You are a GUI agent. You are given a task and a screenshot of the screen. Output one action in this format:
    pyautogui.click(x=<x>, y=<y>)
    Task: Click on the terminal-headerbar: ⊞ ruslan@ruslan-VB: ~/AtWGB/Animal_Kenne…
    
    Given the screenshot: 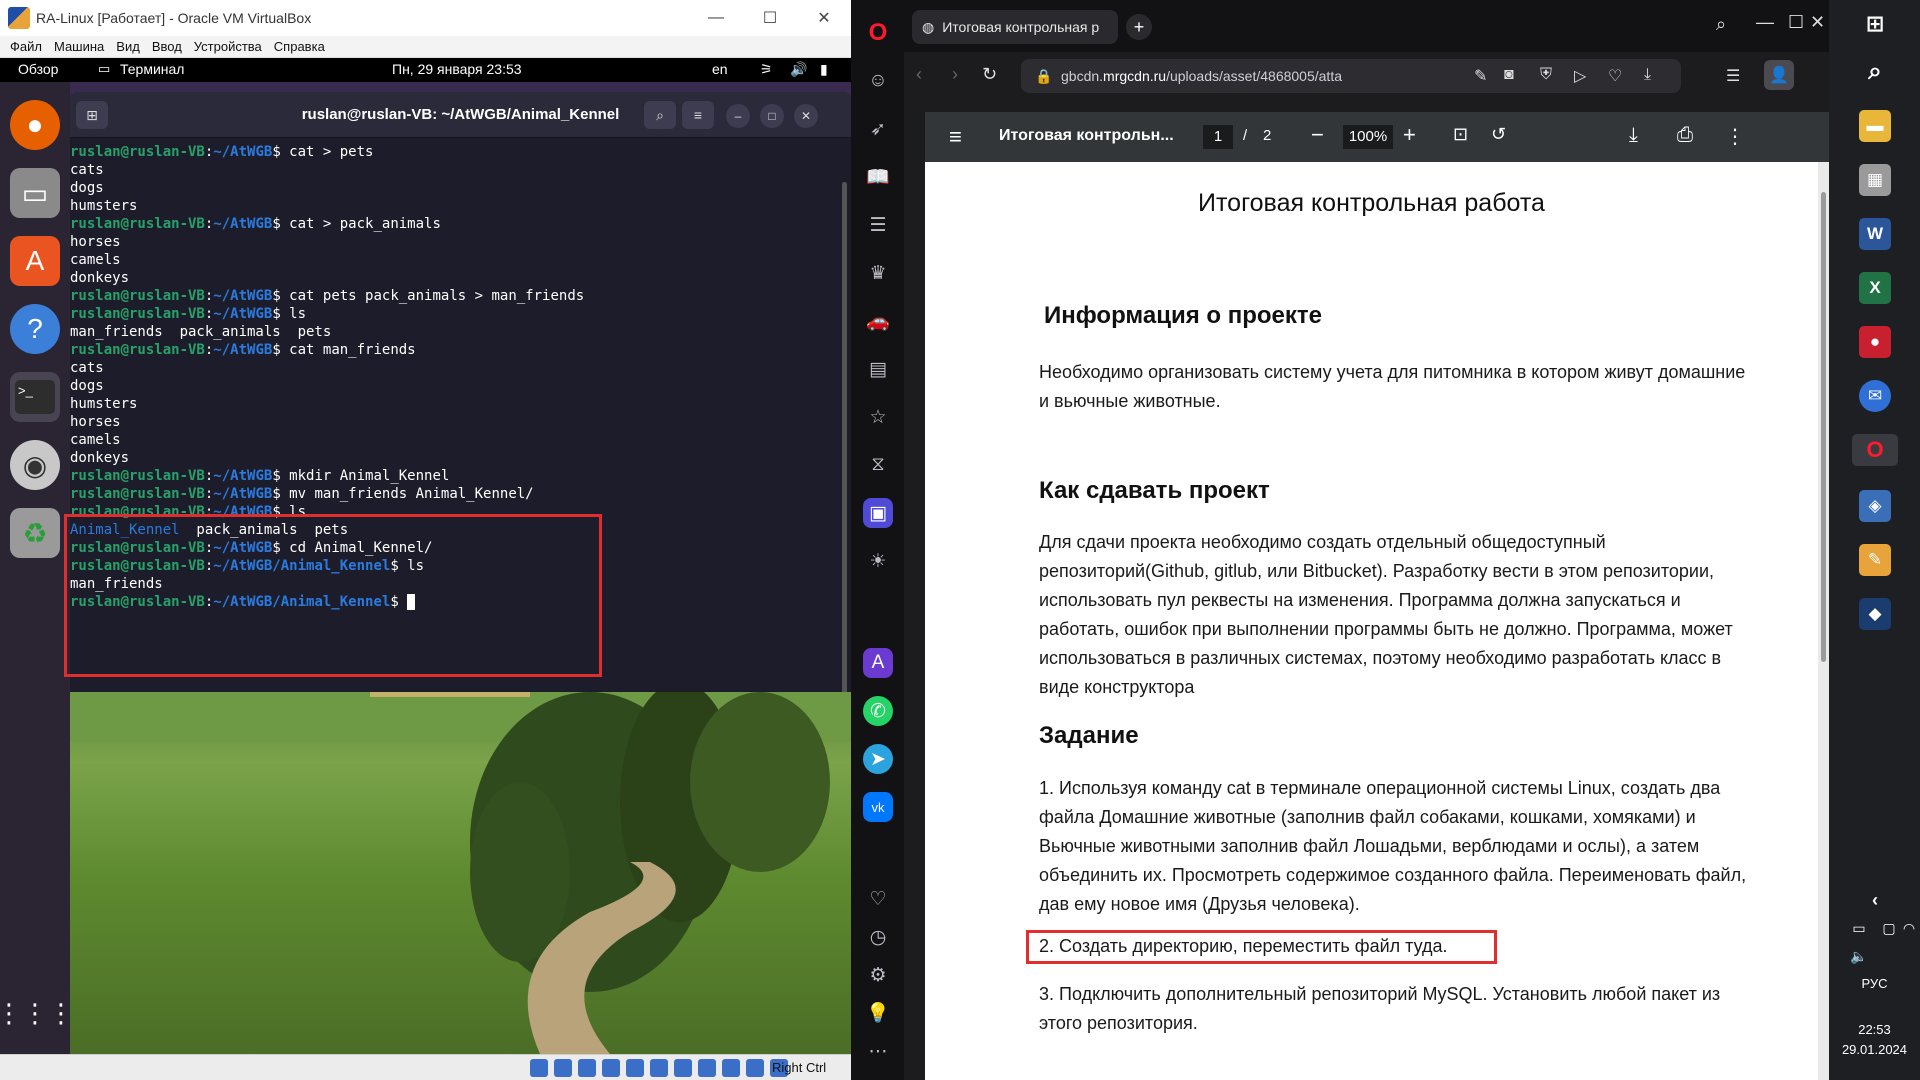 What is the action you would take?
    pyautogui.click(x=460, y=115)
    